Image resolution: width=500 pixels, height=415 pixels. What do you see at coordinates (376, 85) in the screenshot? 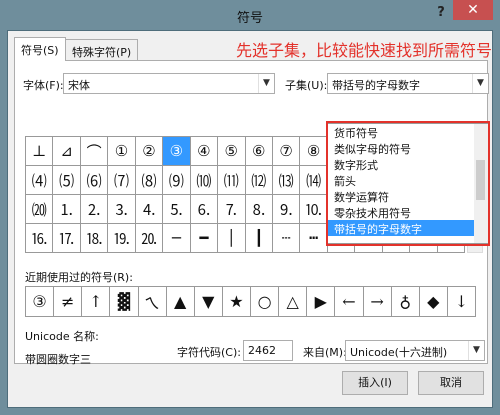
I see `subset-value: 带括号的字母数字` at bounding box center [376, 85].